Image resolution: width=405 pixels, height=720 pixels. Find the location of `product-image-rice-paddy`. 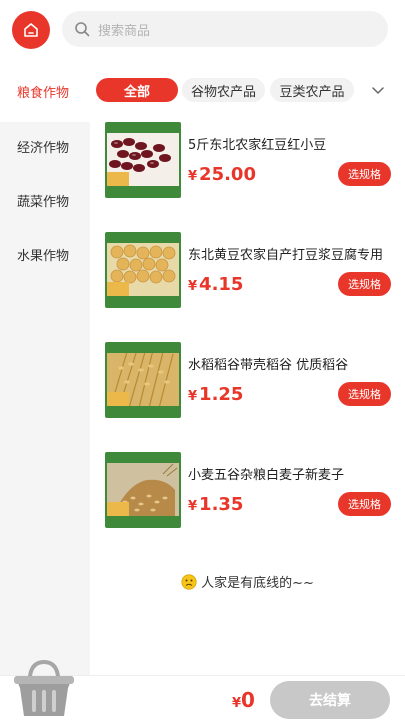

product-image-rice-paddy is located at coordinates (143, 380).